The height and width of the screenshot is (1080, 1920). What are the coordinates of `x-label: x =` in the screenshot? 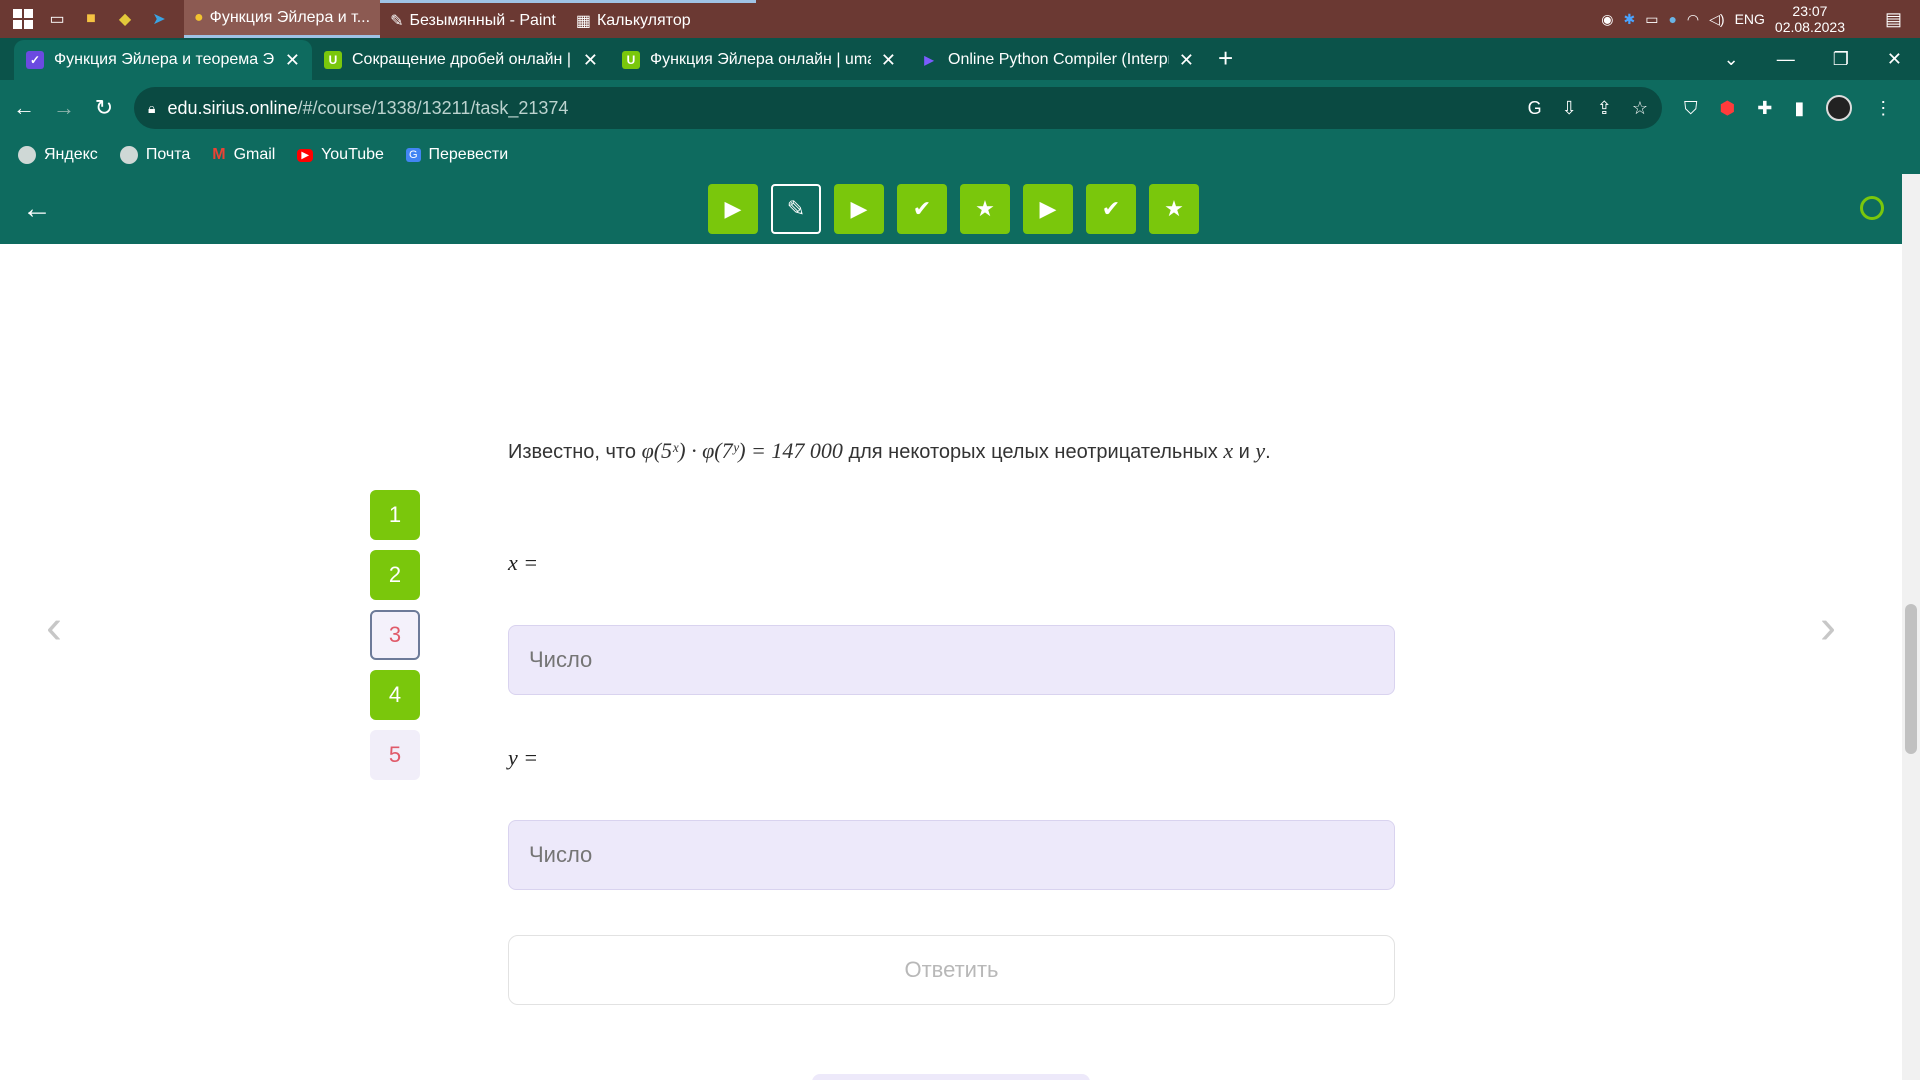 It's located at (523, 562).